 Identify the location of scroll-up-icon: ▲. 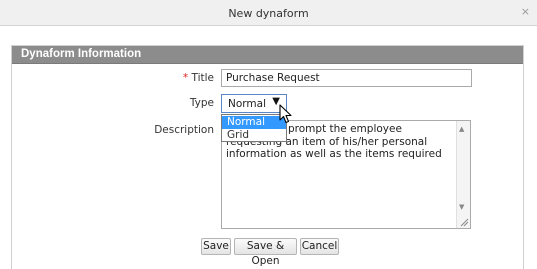
(461, 129).